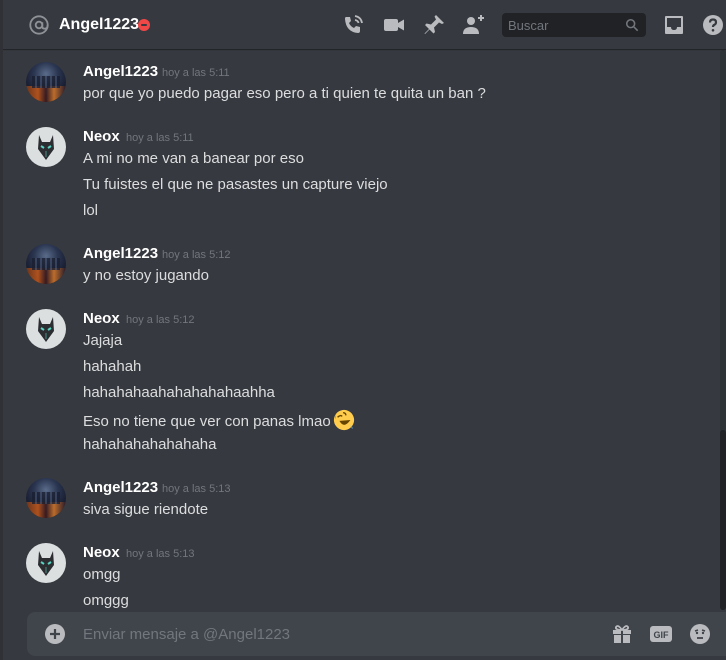 The image size is (726, 660). Describe the element at coordinates (150, 444) in the screenshot. I see `message-text: hahahahahahahaha` at that location.